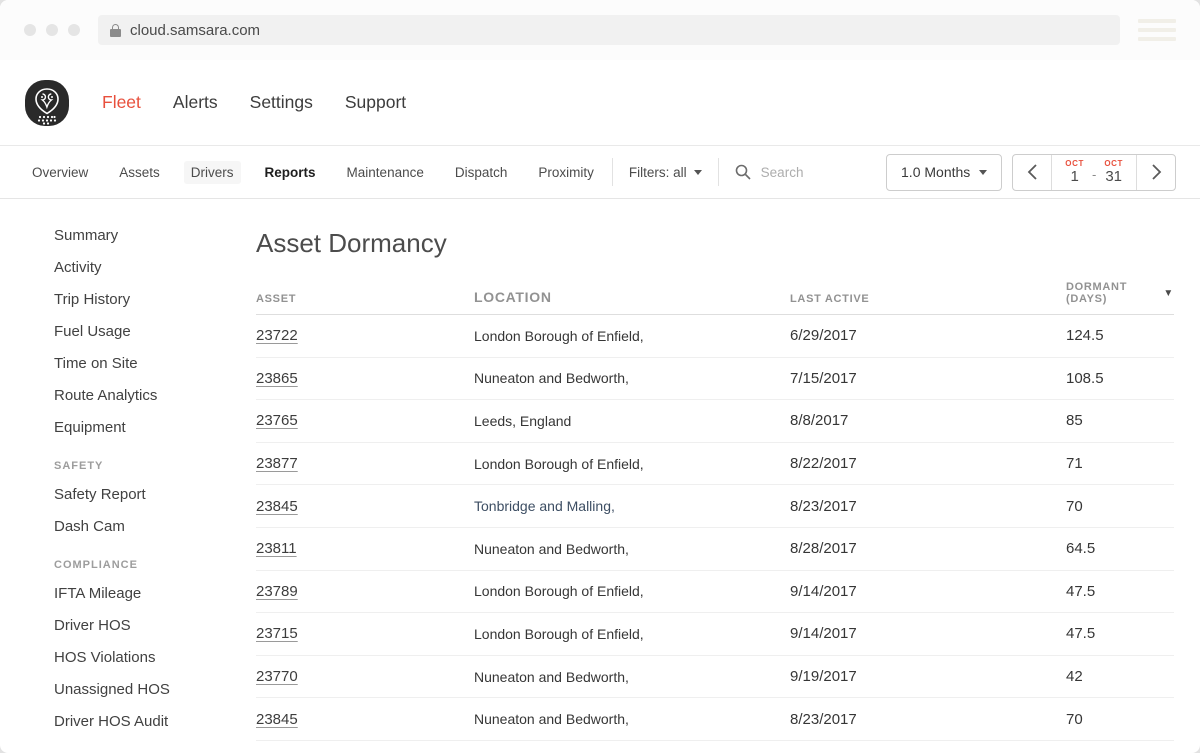  I want to click on dormant-days-cell: 42, so click(1074, 677).